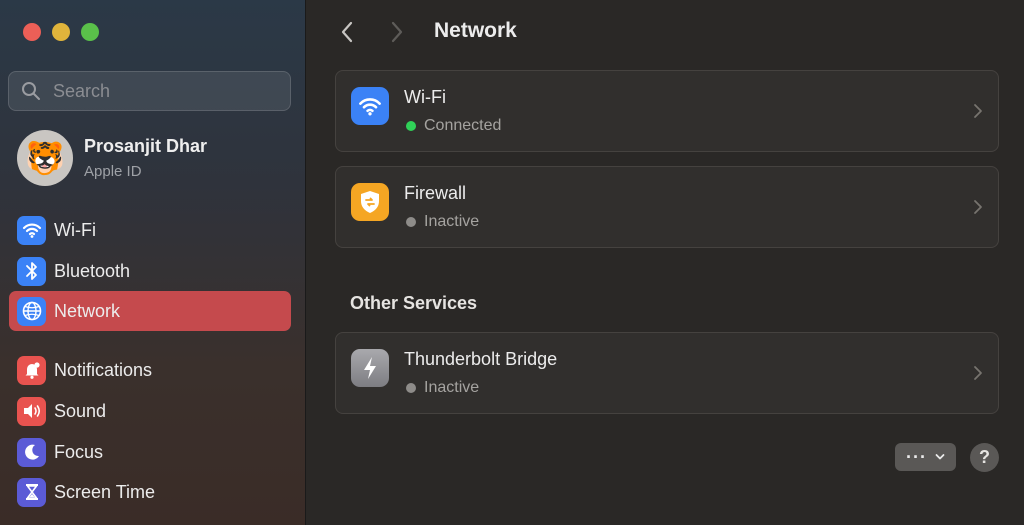 Image resolution: width=1024 pixels, height=525 pixels. I want to click on sidebar-item-wifi: Wi-Fi, so click(150, 230).